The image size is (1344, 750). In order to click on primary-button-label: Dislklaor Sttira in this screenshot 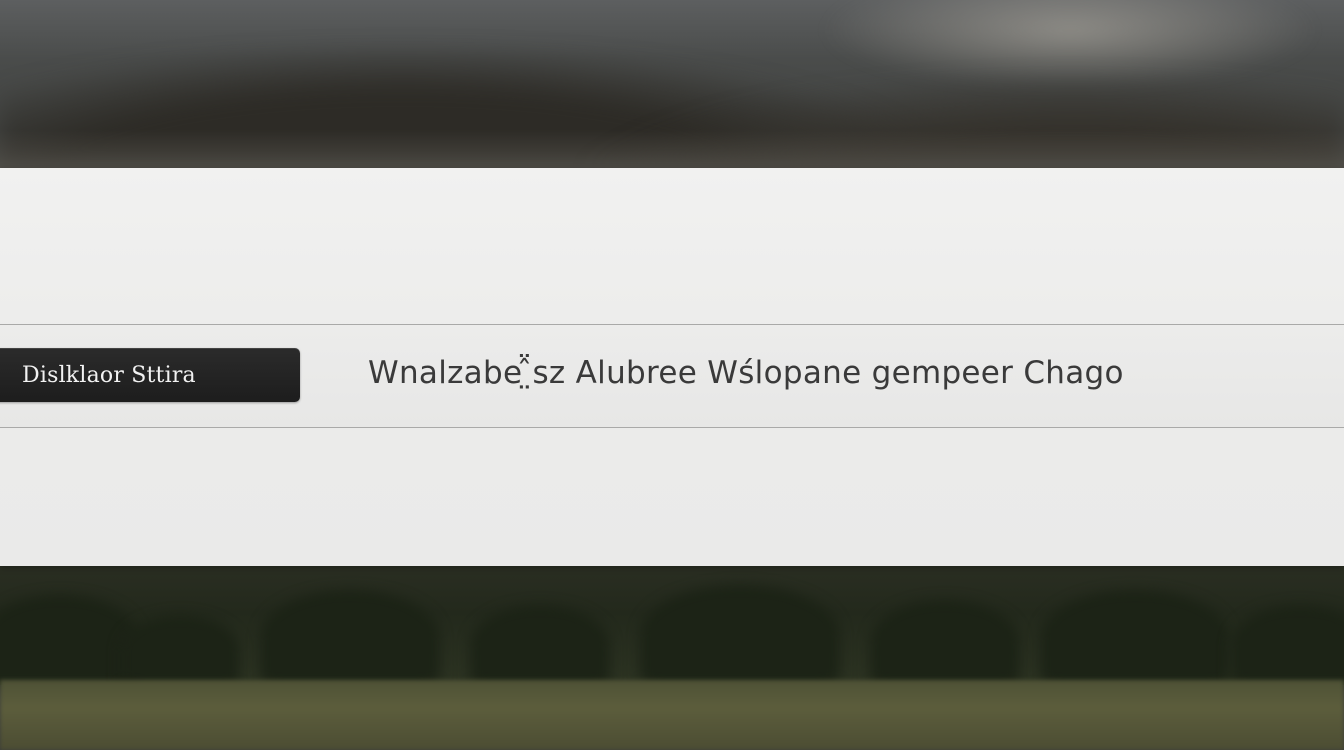, I will do `click(109, 375)`.